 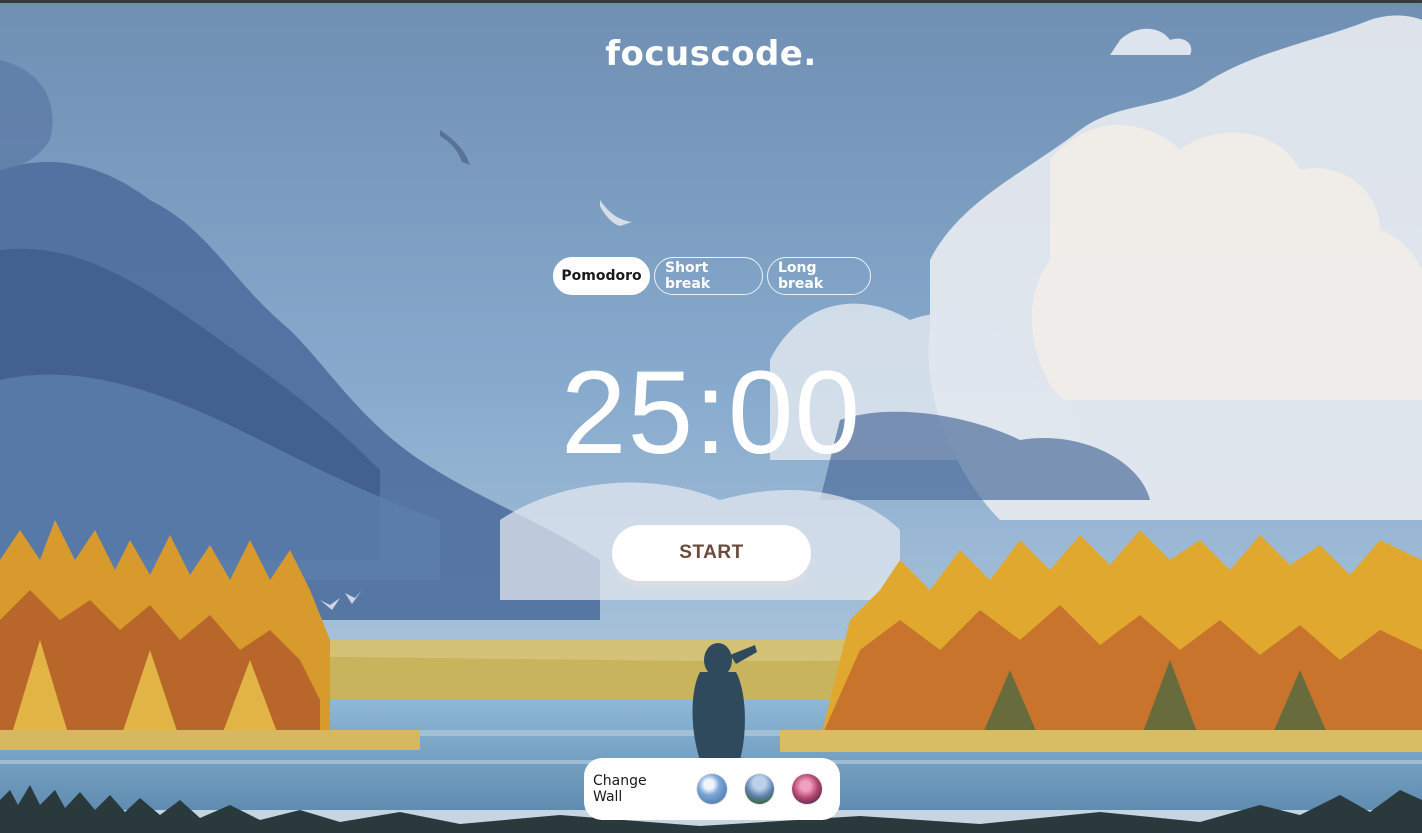 I want to click on tab-short-break: Short break, so click(x=708, y=276).